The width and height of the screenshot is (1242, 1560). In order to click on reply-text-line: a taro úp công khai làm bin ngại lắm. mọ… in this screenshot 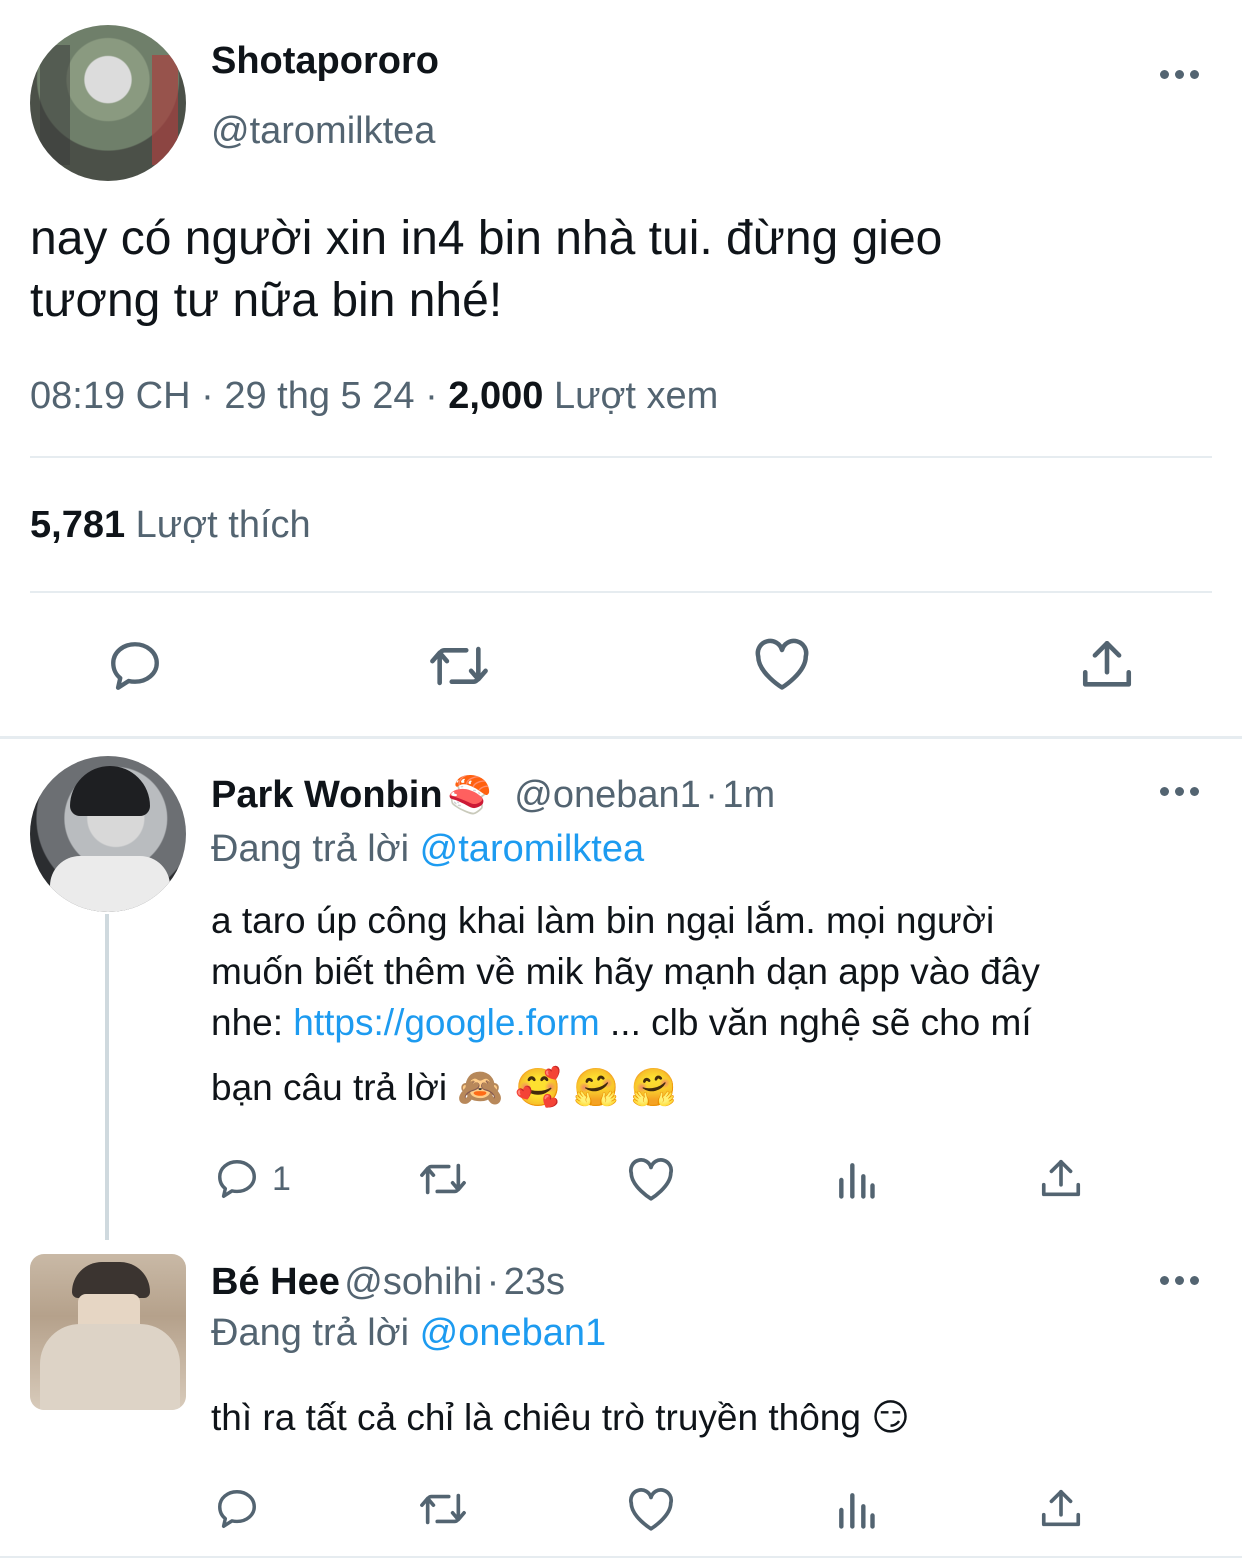, I will do `click(603, 920)`.